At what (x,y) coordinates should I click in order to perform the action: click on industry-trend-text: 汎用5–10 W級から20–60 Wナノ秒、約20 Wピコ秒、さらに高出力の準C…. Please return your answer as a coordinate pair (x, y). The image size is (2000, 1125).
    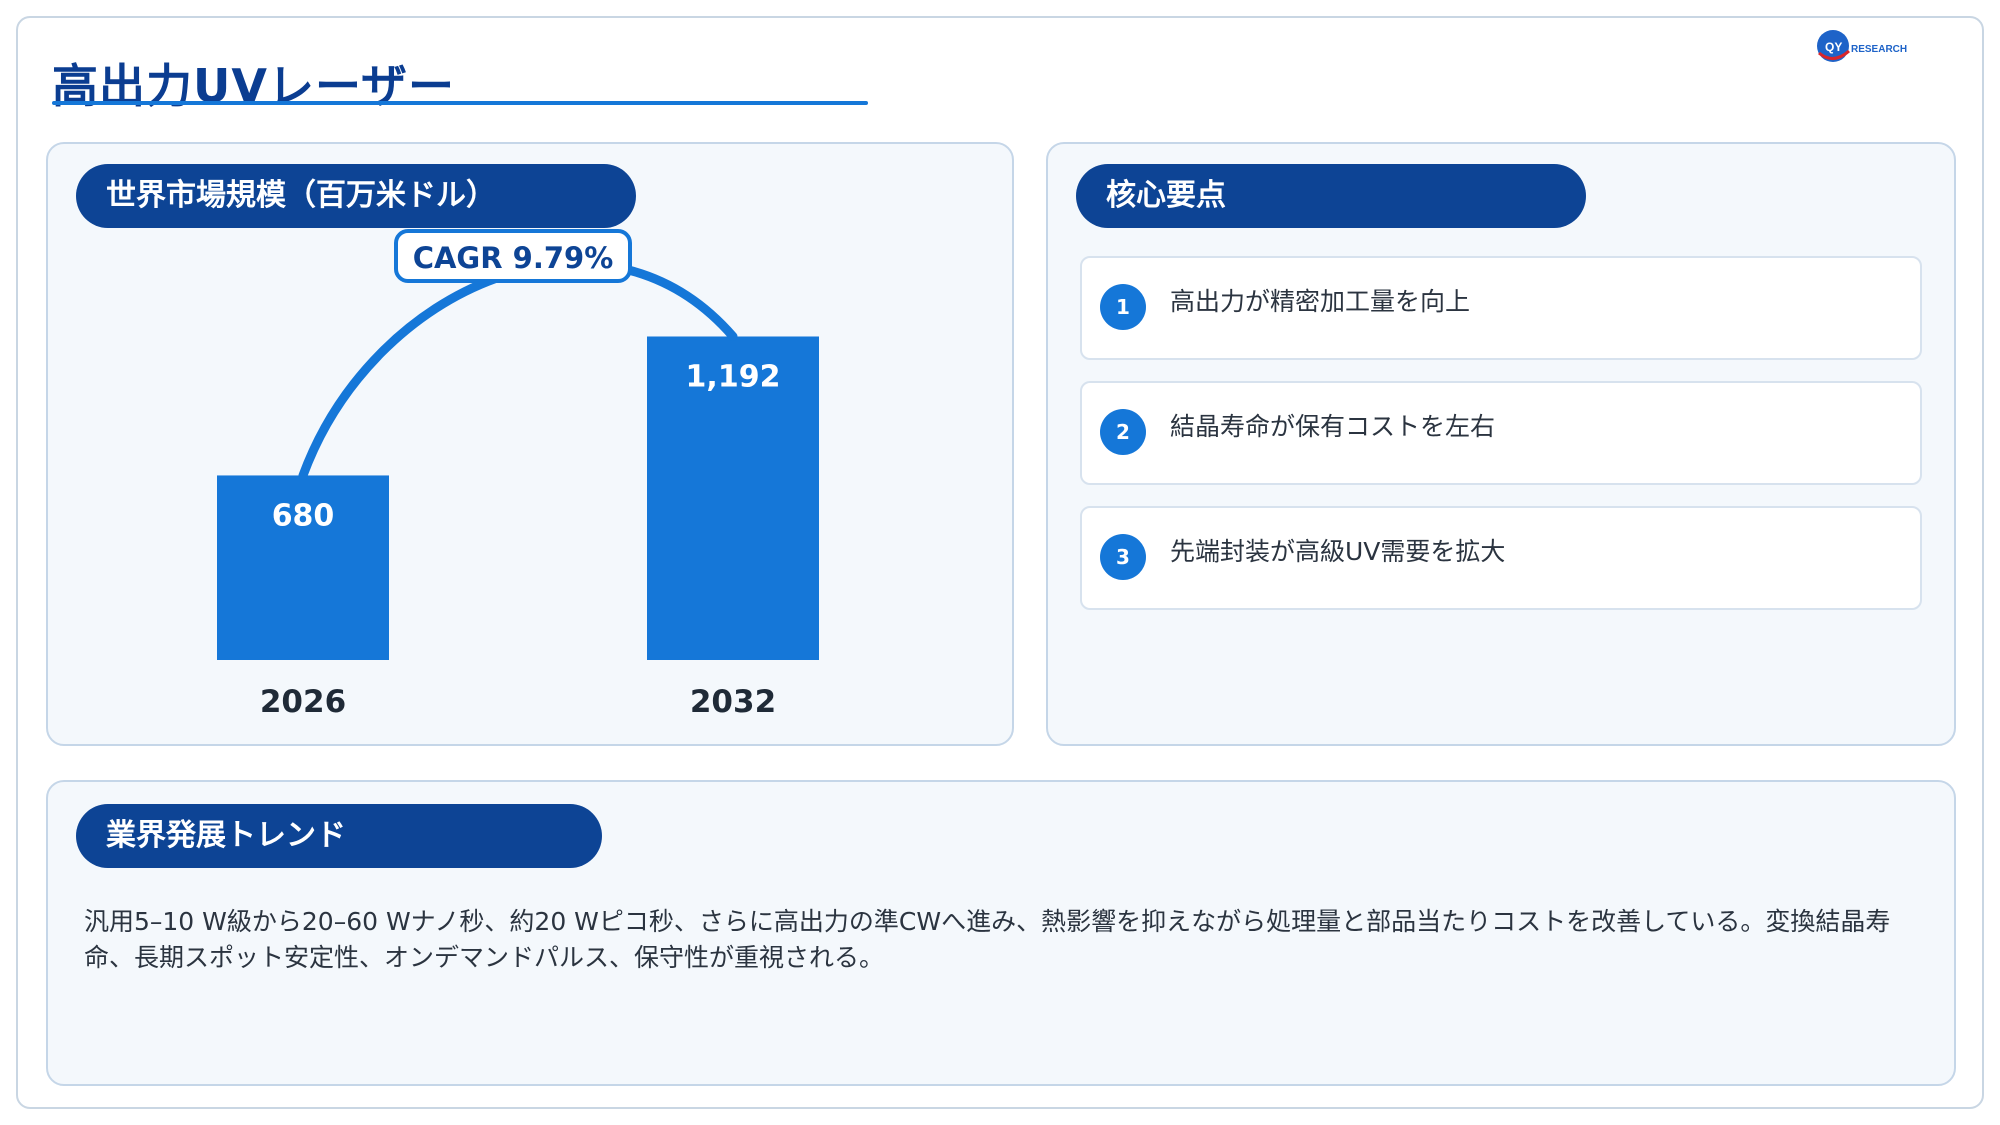
    Looking at the image, I should click on (987, 939).